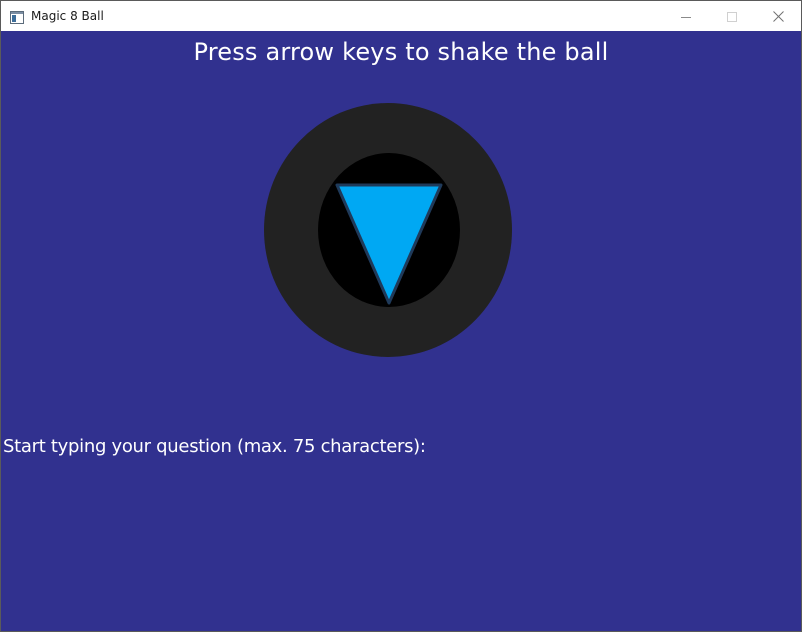  Describe the element at coordinates (17, 16) in the screenshot. I see `app-window-icon` at that location.